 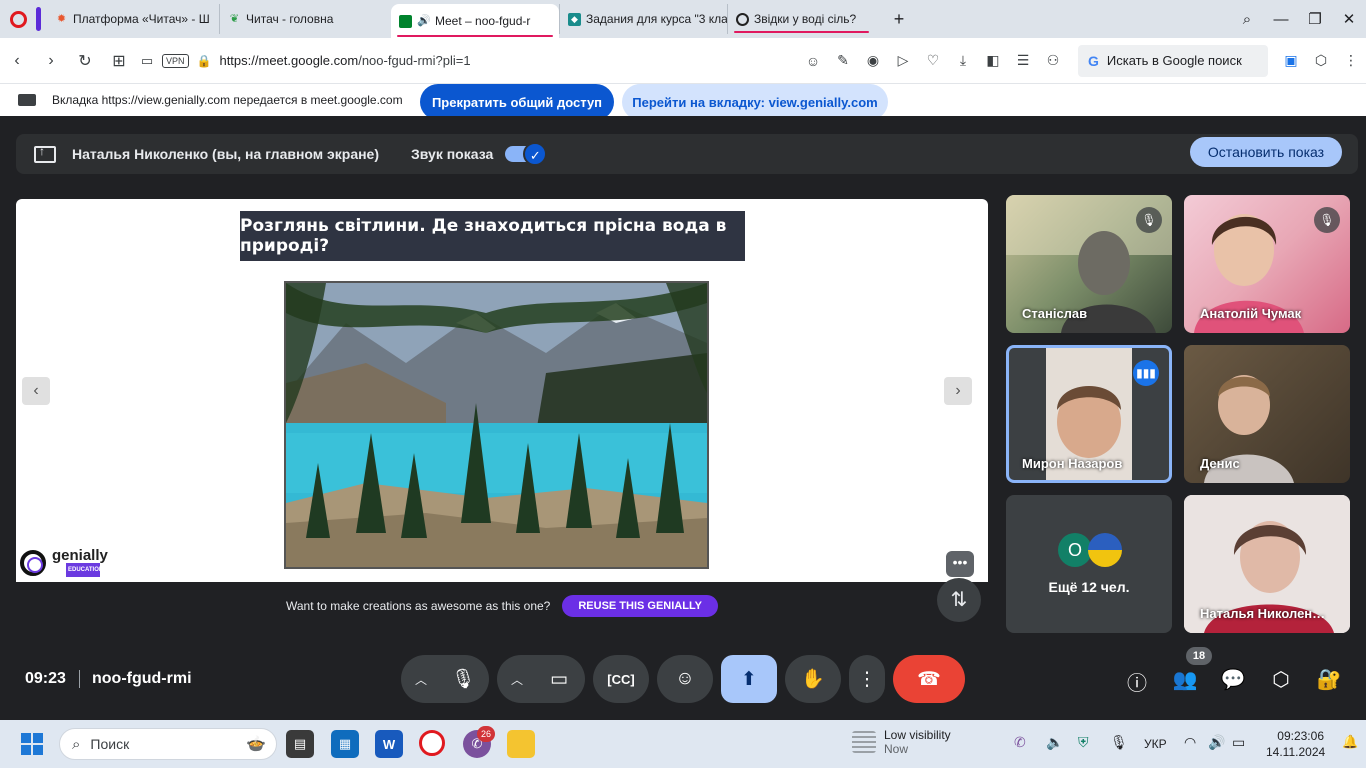 I want to click on forward-arrow-icon: ›, so click(x=51, y=61).